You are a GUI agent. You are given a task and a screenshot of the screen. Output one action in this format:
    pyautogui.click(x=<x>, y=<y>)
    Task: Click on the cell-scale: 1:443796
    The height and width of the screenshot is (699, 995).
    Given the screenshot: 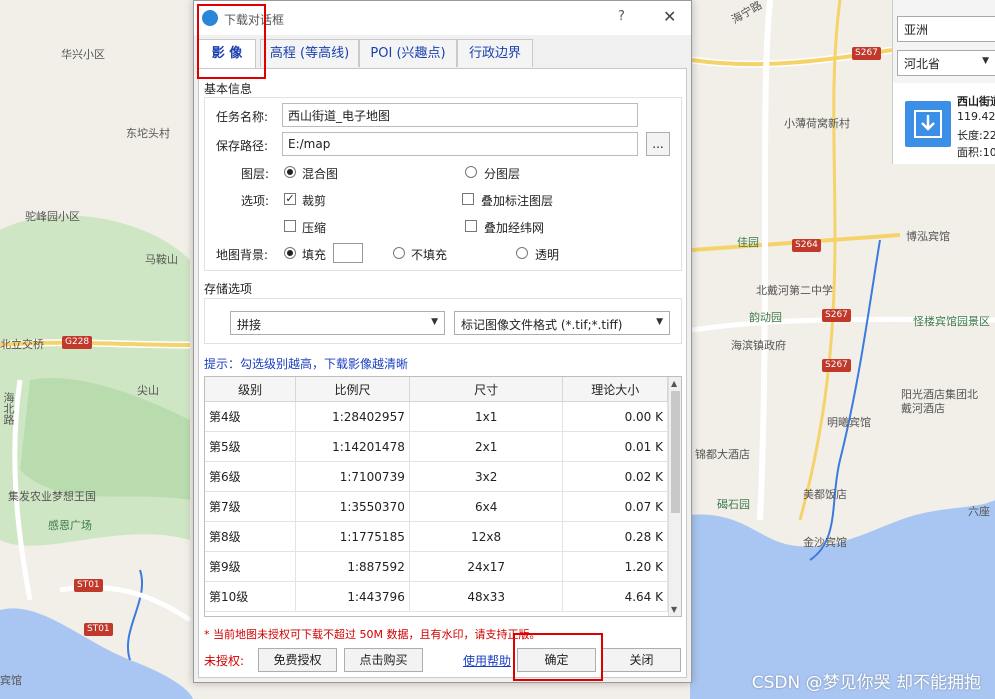 What is the action you would take?
    pyautogui.click(x=352, y=596)
    